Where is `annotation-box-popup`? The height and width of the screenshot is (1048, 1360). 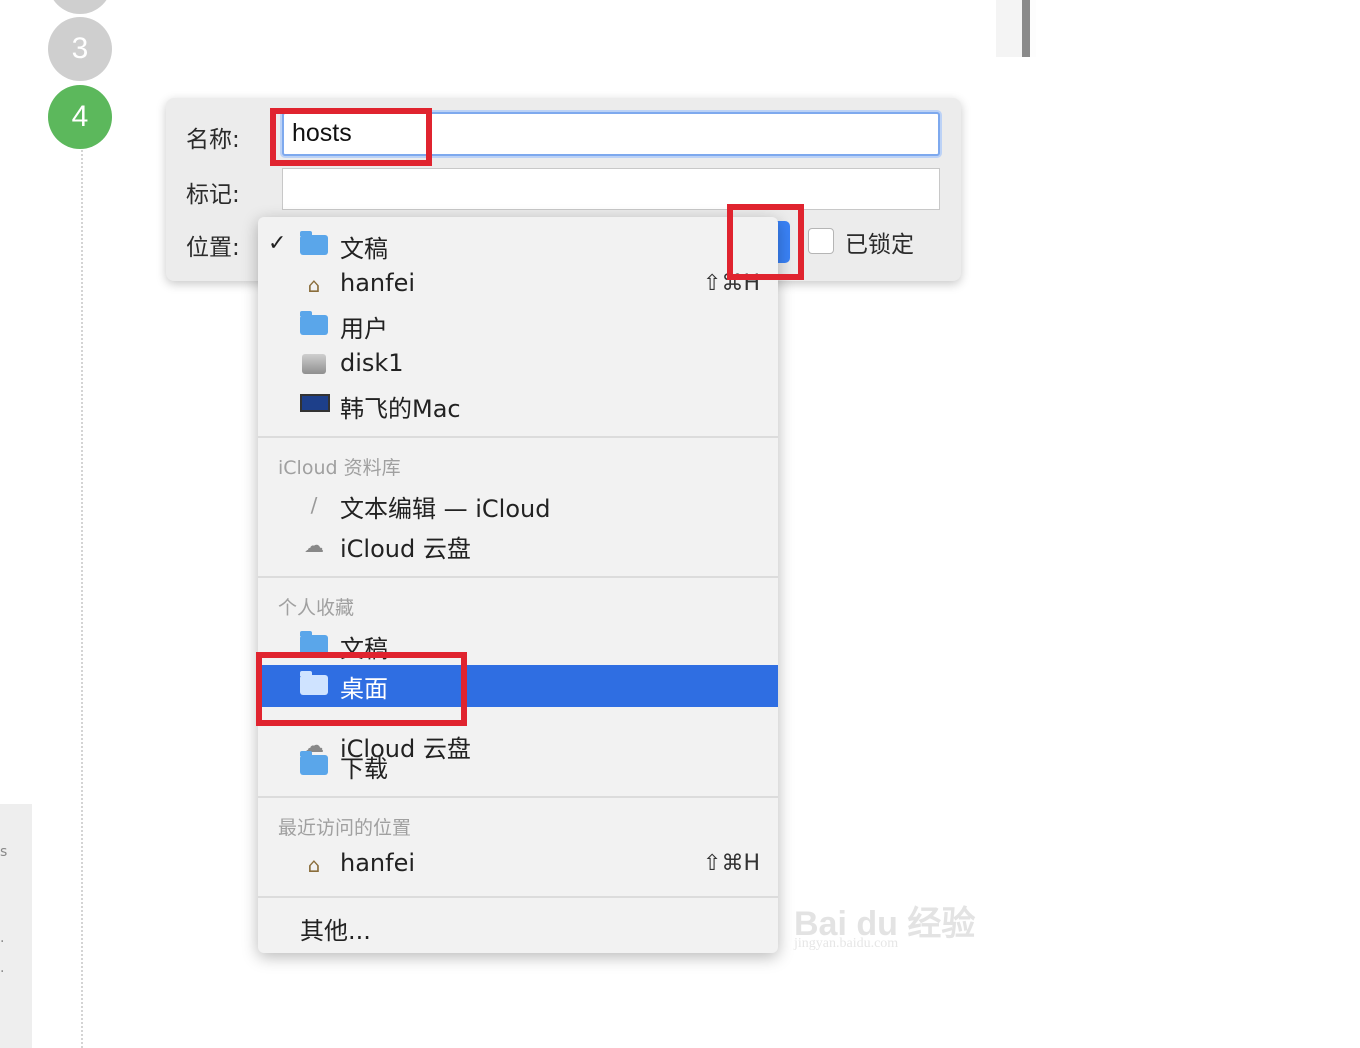
annotation-box-popup is located at coordinates (765, 242).